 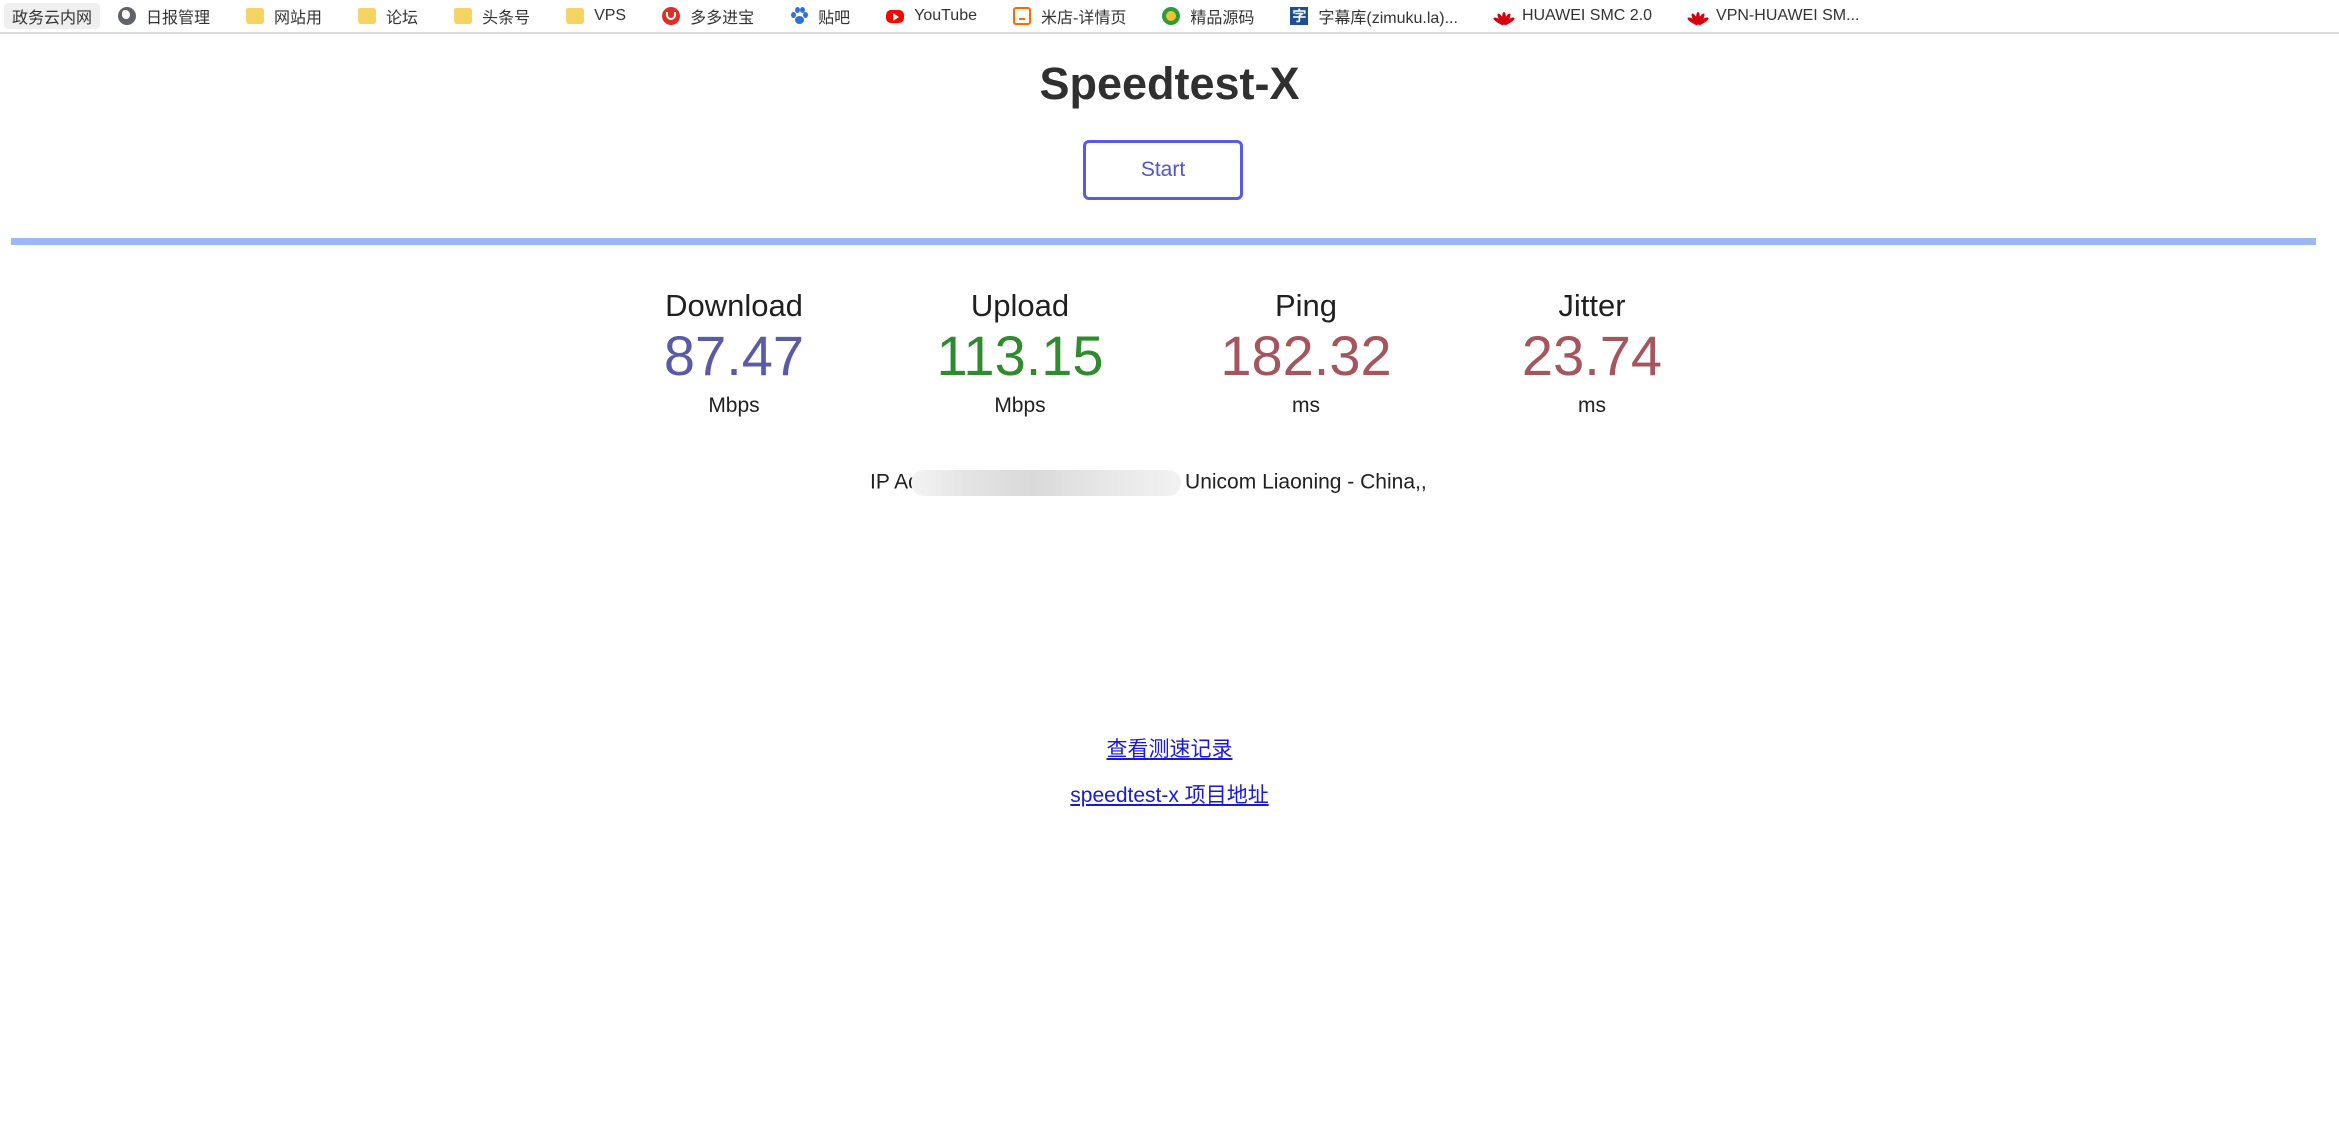 I want to click on download-label: Download, so click(x=734, y=305).